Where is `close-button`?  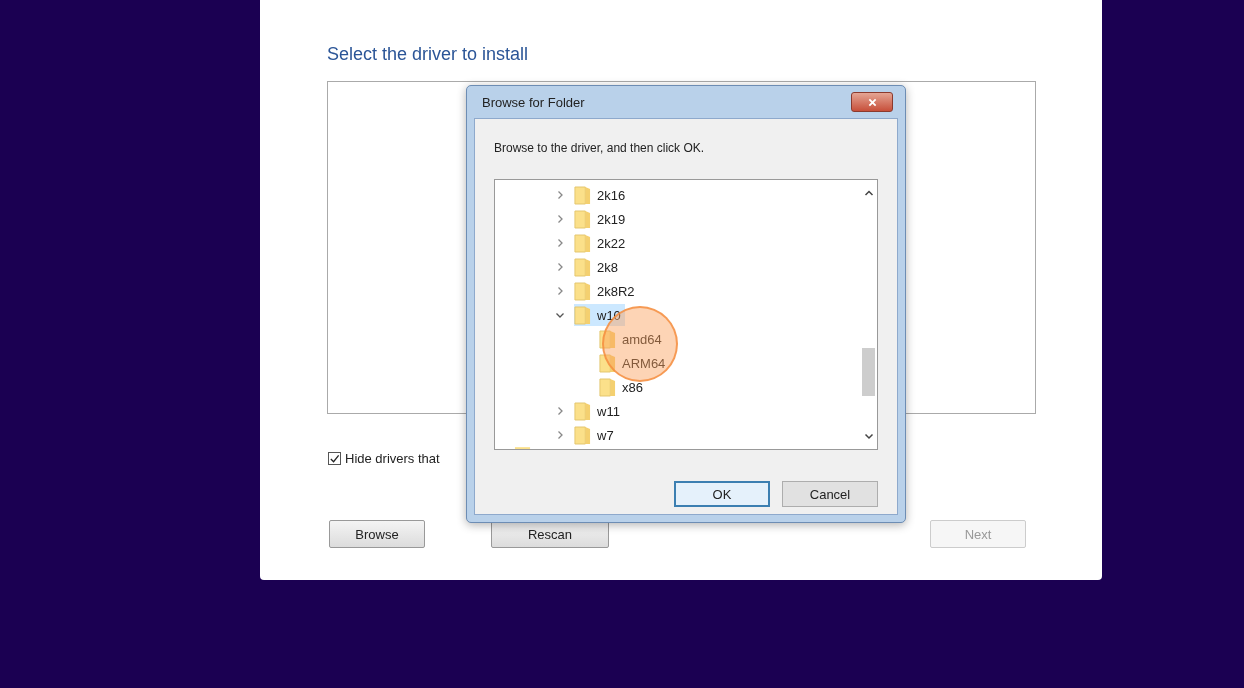
close-button is located at coordinates (872, 102).